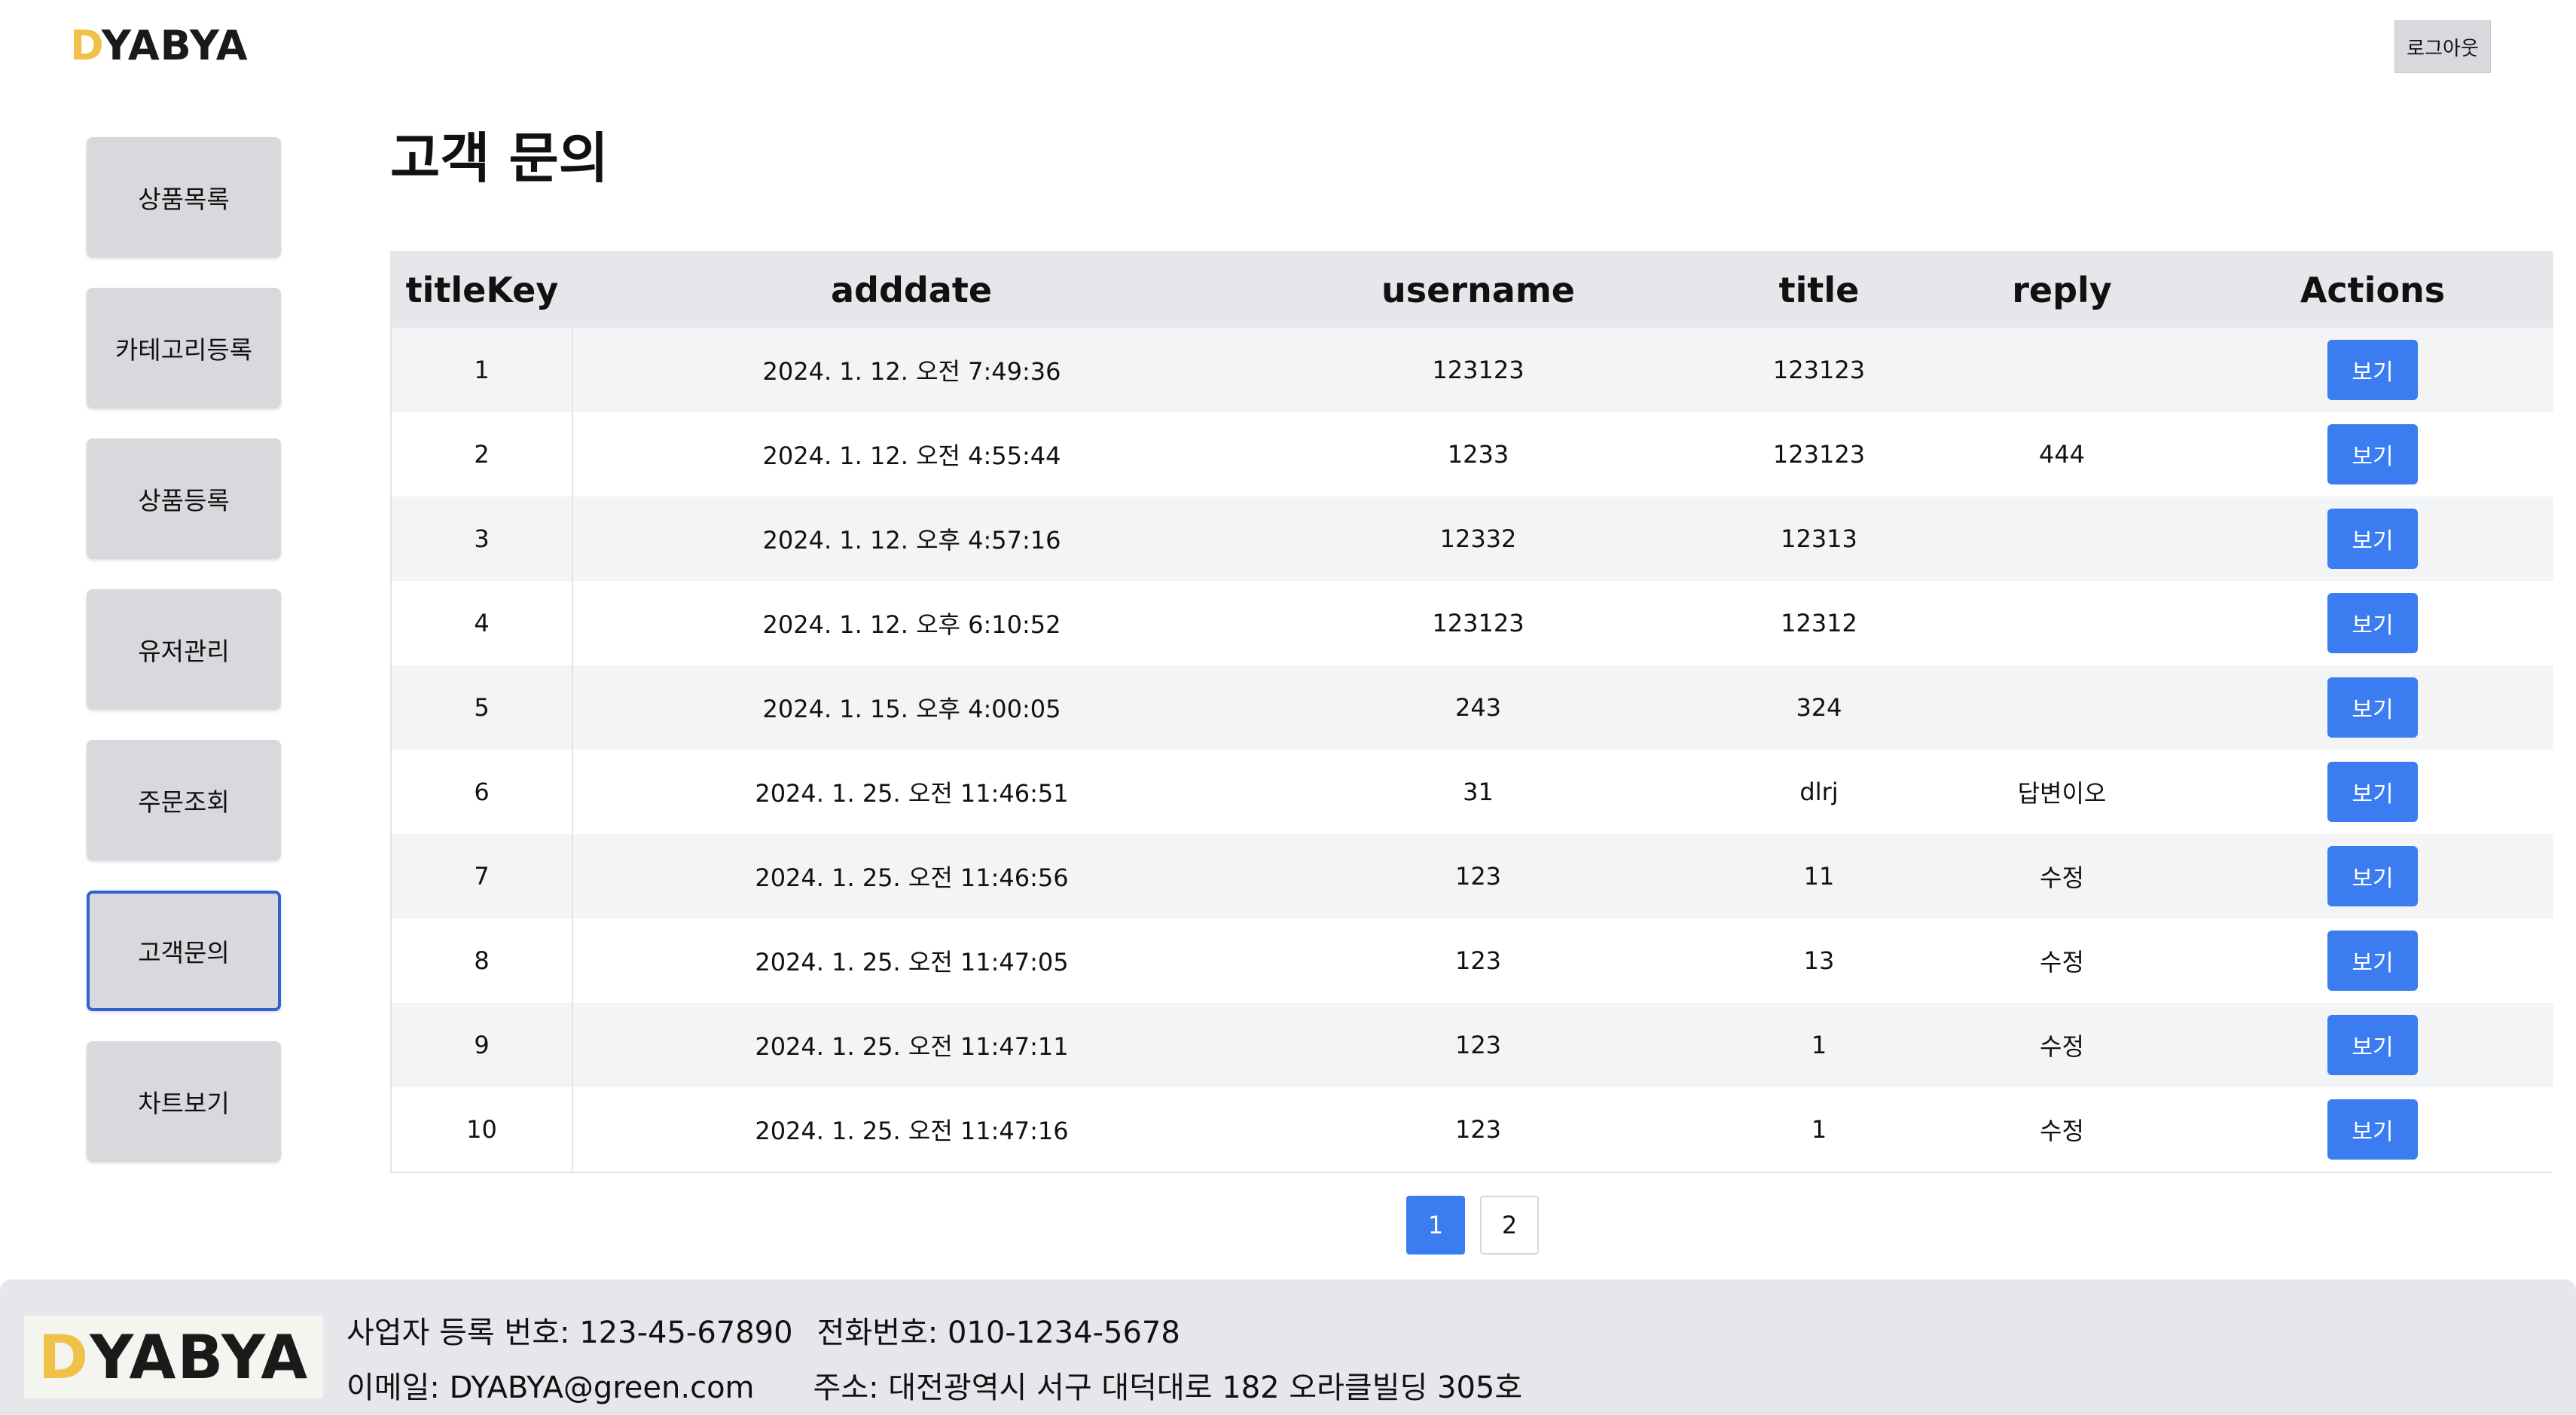 The height and width of the screenshot is (1415, 2576). Describe the element at coordinates (483, 876) in the screenshot. I see `cell-titlekey: 7` at that location.